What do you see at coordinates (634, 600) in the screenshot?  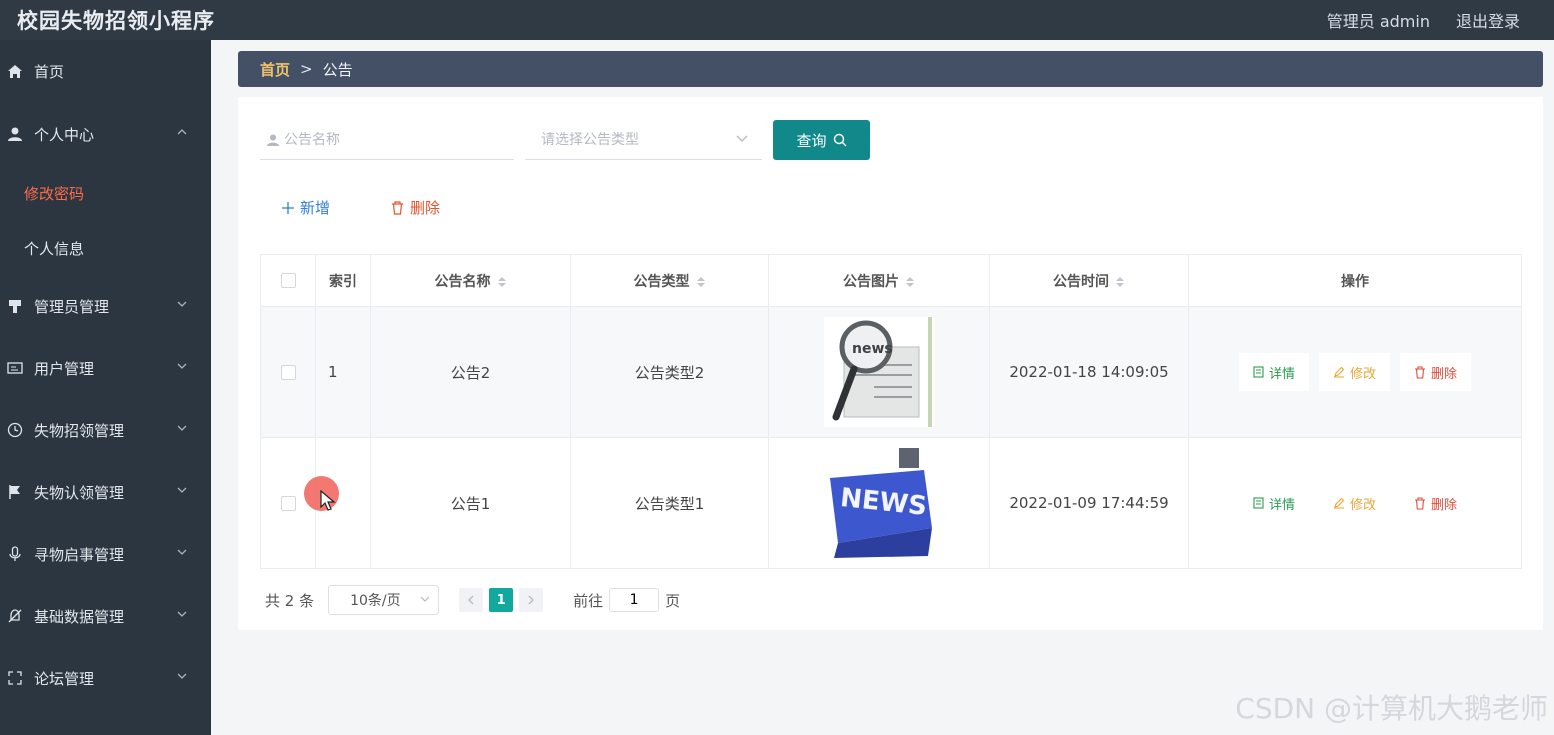 I see `goto-page-input` at bounding box center [634, 600].